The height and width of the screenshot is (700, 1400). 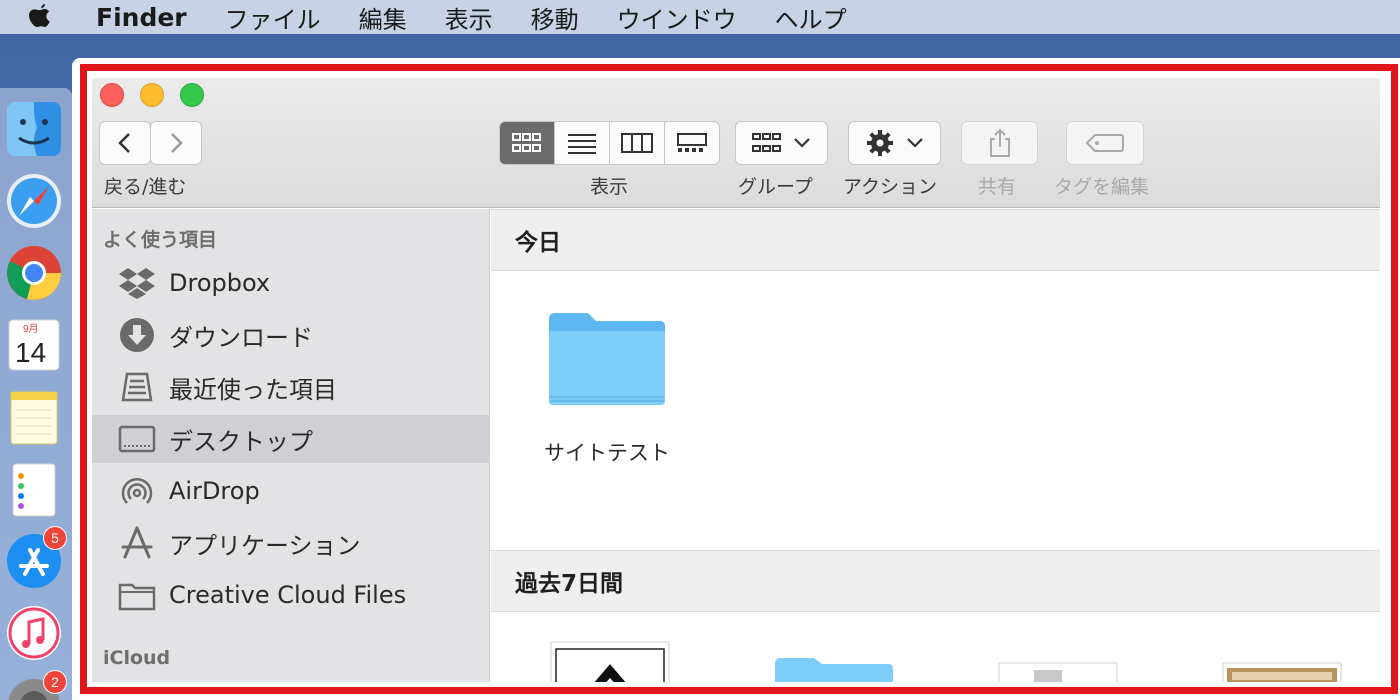 I want to click on itunes-dock-icon, so click(x=34, y=633).